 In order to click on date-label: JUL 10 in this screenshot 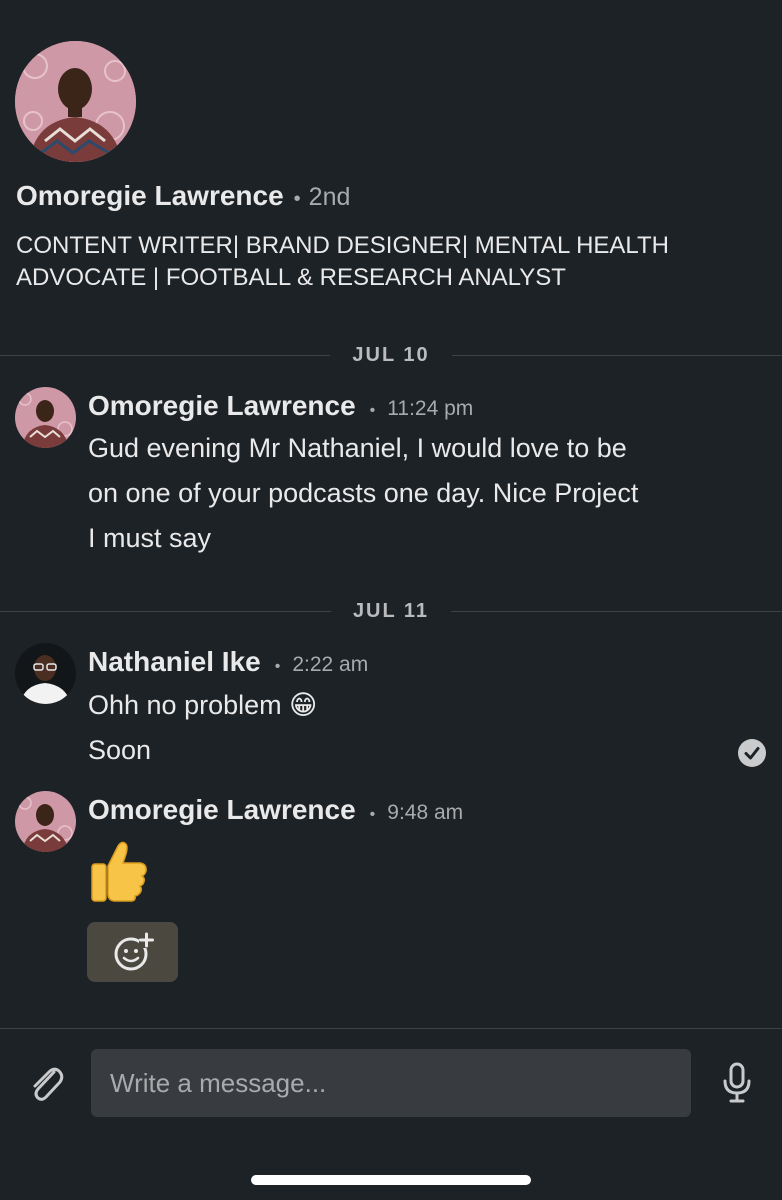, I will do `click(391, 354)`.